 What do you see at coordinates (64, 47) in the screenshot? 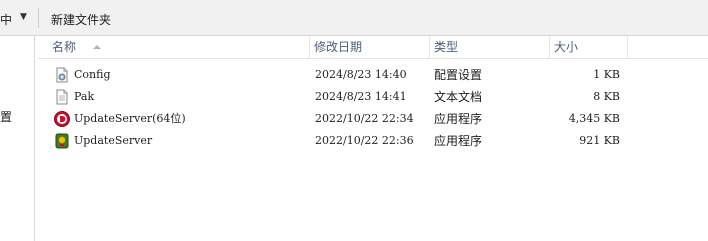
I see `column-header-name-label: 名称` at bounding box center [64, 47].